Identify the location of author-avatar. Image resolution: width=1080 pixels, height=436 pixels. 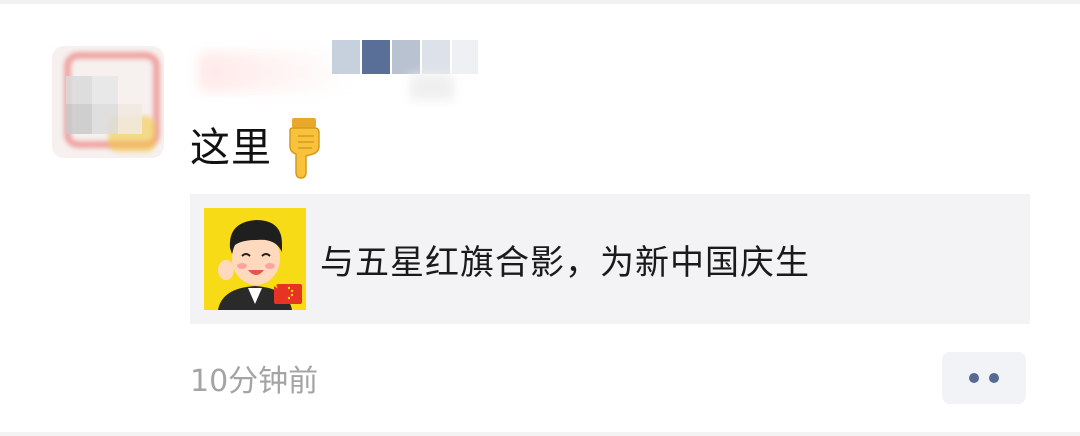
(108, 102).